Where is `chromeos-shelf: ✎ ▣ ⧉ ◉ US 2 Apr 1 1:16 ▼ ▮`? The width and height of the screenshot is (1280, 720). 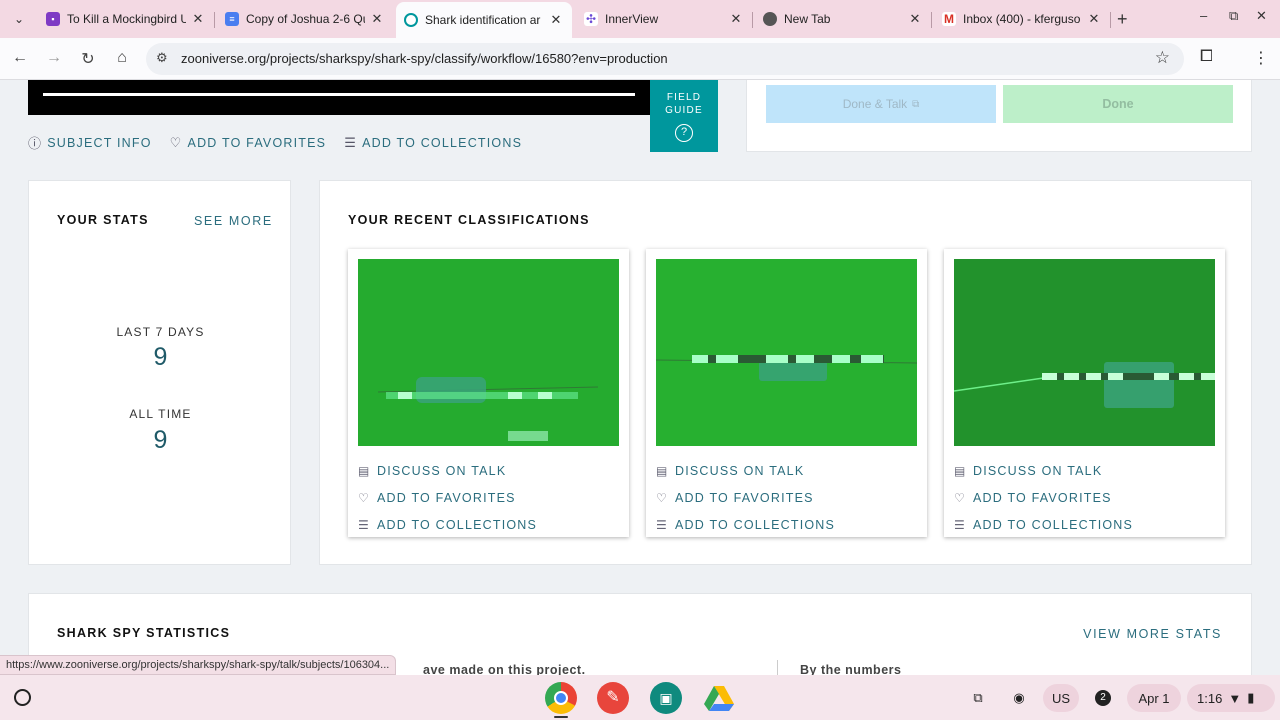
chromeos-shelf: ✎ ▣ ⧉ ◉ US 2 Apr 1 1:16 ▼ ▮ is located at coordinates (640, 697).